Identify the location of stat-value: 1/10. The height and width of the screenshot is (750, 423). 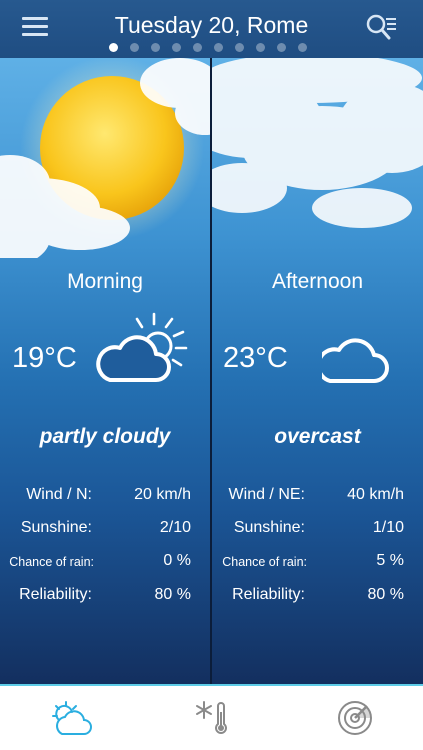
(388, 527).